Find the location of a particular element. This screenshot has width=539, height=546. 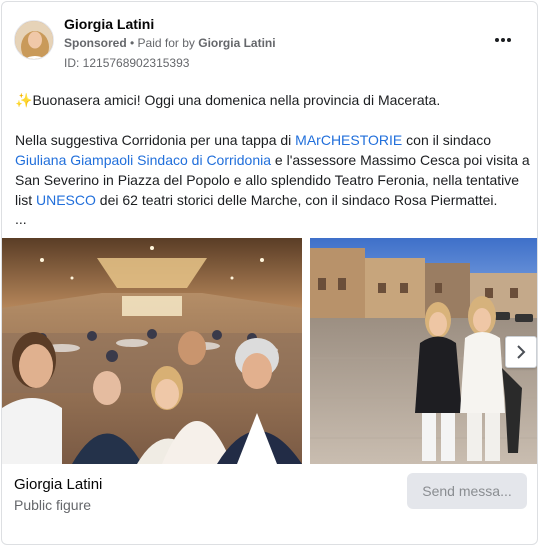

ad-id: ID: 1215768902315393 is located at coordinates (127, 63).